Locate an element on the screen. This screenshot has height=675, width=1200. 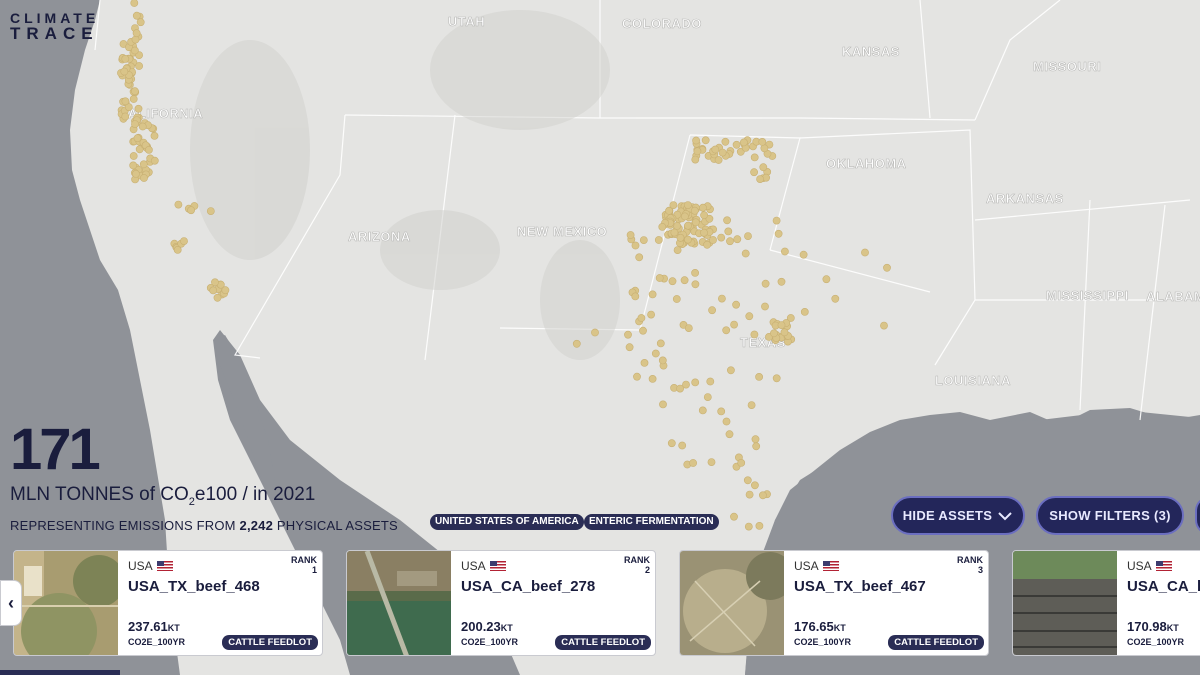
asset-card: USA USA_CA_beef 170.98KT CO2E_100YR is located at coordinates (1106, 603).